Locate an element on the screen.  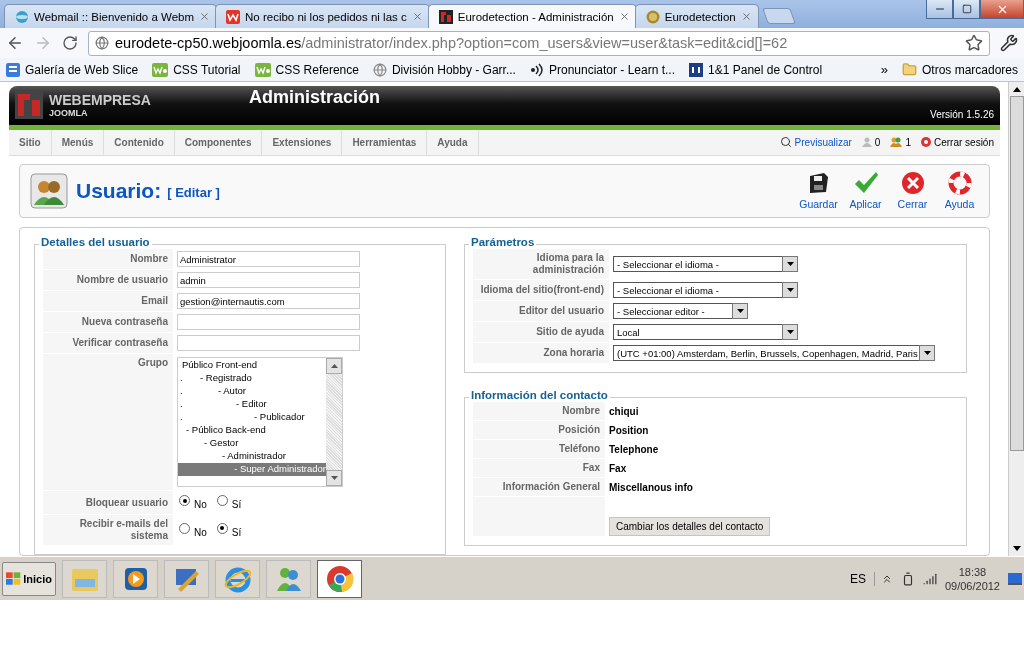
address-field: eurodete-cp50.webjoomla.es/administrator/index.php?option=com_users&view=user&task=edit&cid[]=62 is located at coordinates (539, 43).